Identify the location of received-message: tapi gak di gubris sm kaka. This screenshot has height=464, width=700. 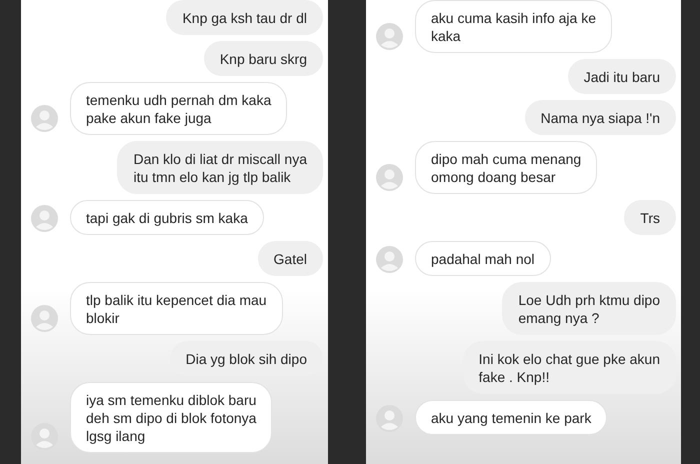
(167, 217).